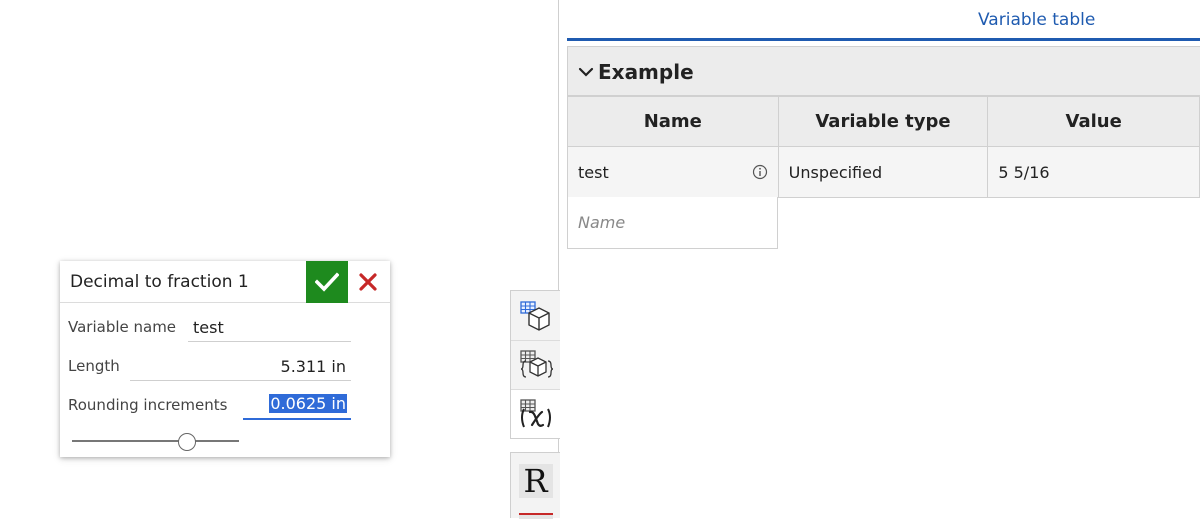  Describe the element at coordinates (1037, 20) in the screenshot. I see `variable-table-title: Variable table` at that location.